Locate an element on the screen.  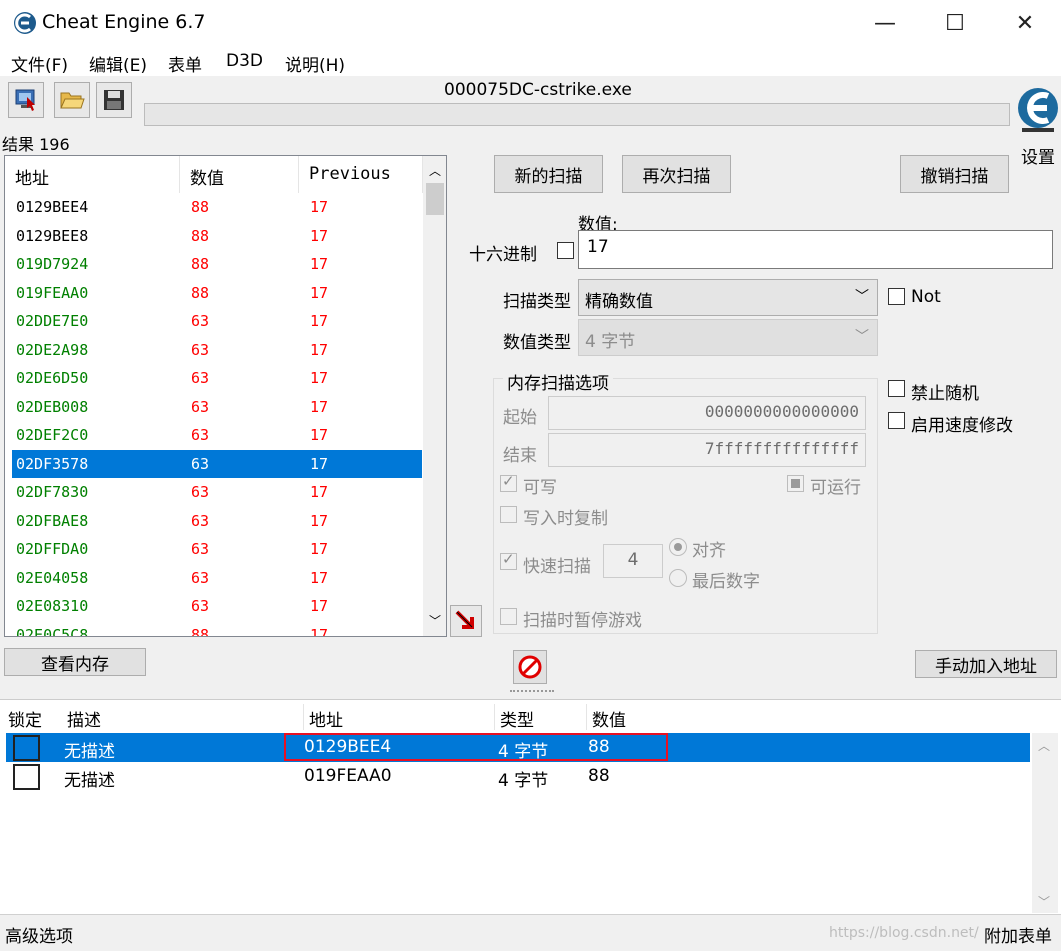
header-description: 描述 is located at coordinates (84, 718).